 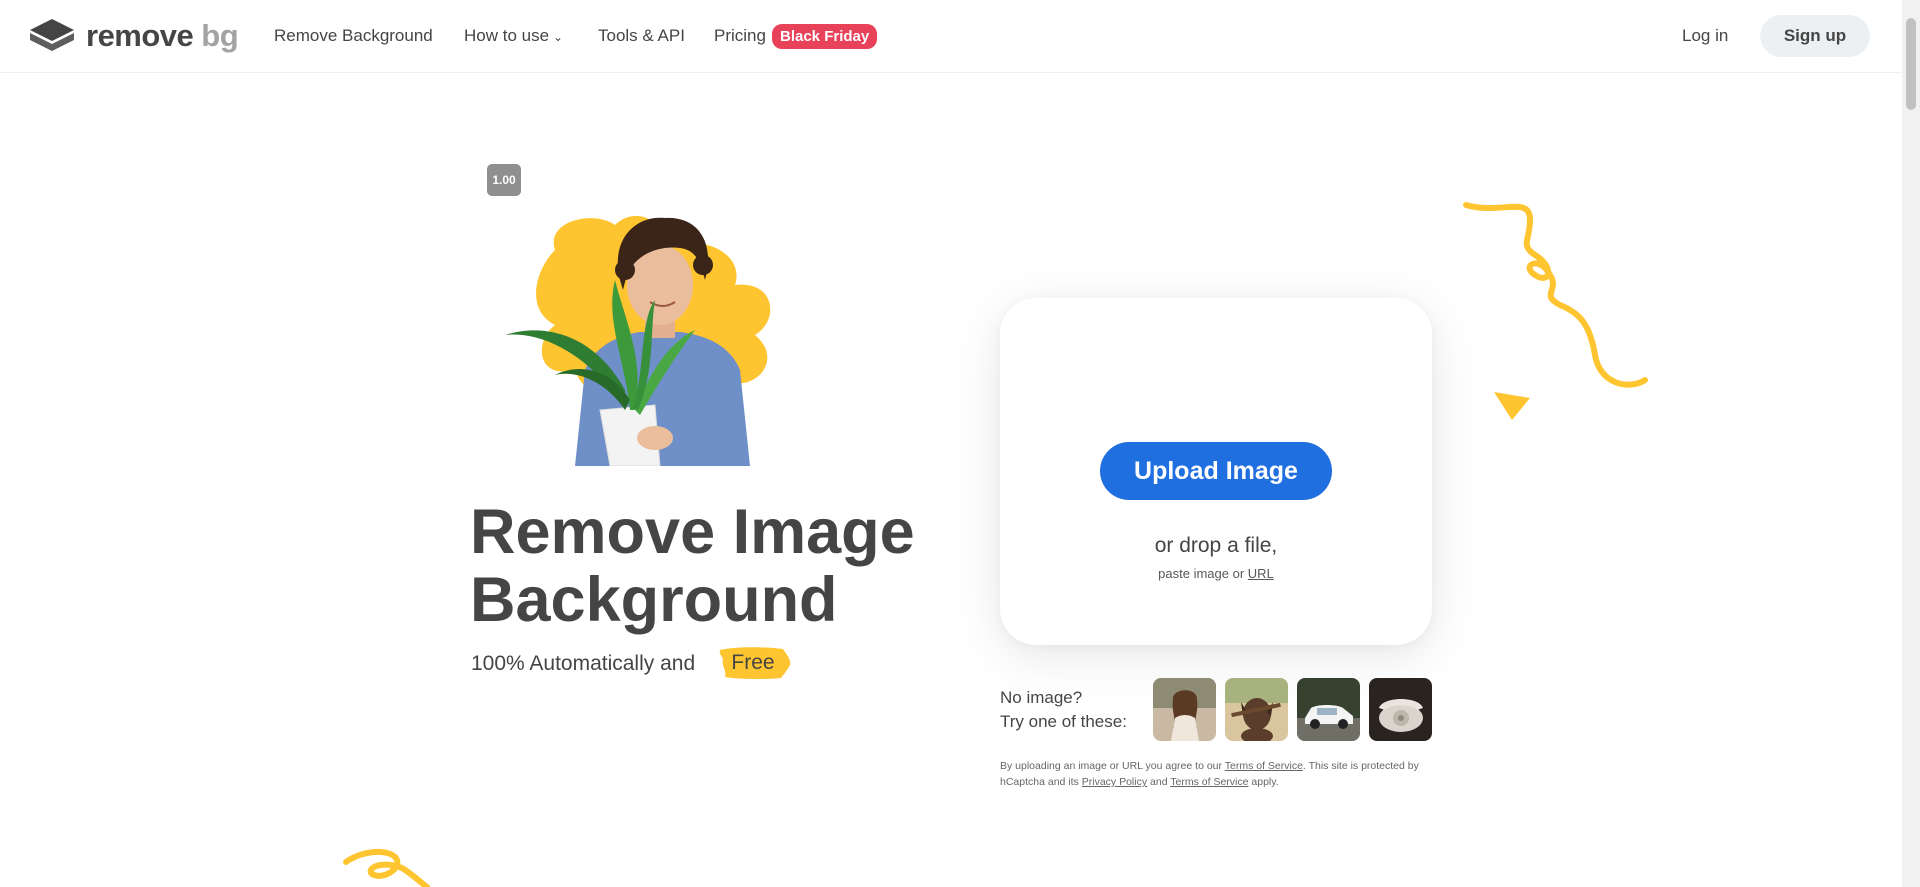 What do you see at coordinates (1209, 782) in the screenshot?
I see `hcaptcha-terms-link: Terms of Service` at bounding box center [1209, 782].